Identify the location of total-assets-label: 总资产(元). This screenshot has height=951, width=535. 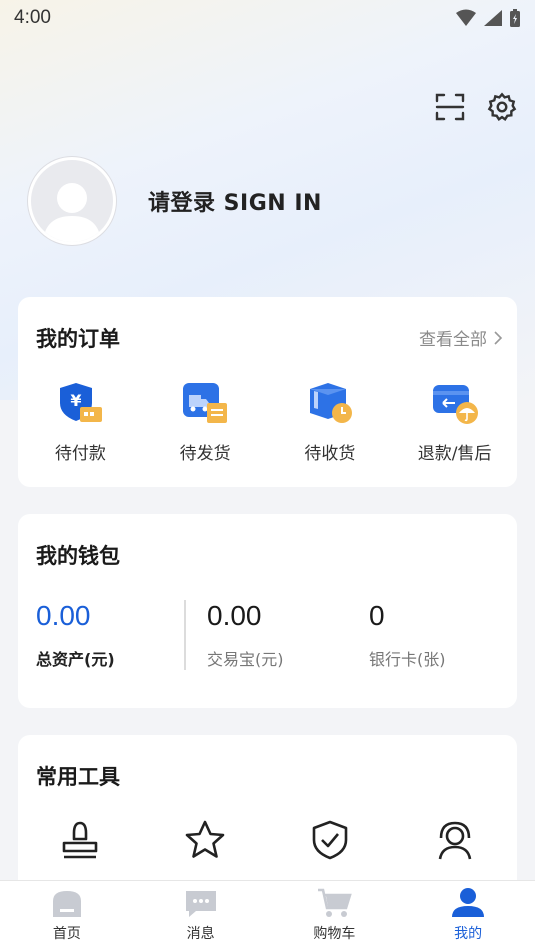
(75, 659).